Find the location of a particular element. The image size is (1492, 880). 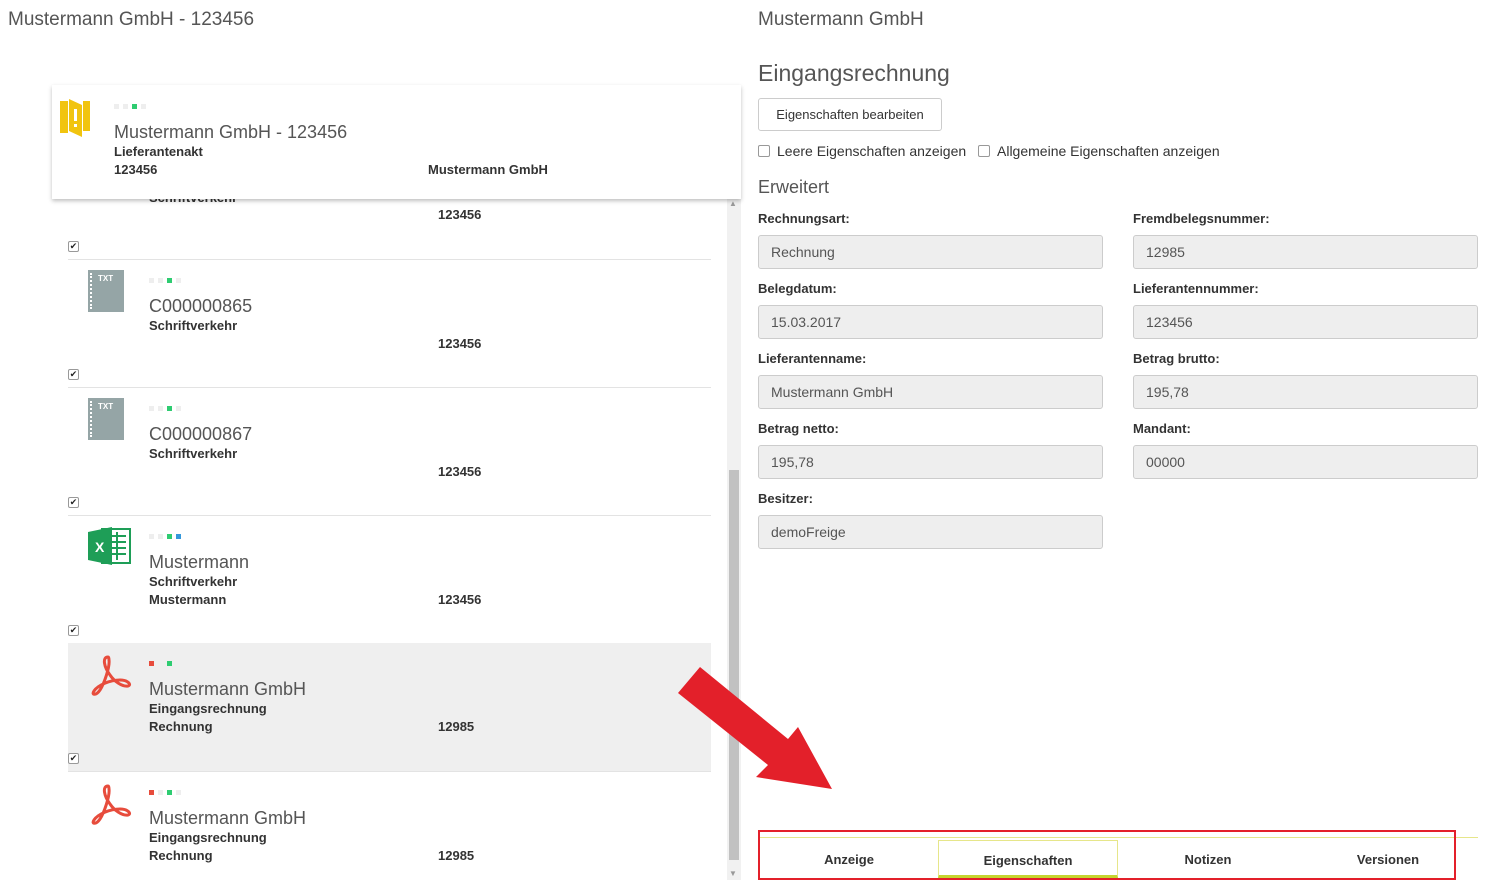

folder-title: Mustermann GmbH - 123456 is located at coordinates (231, 132).